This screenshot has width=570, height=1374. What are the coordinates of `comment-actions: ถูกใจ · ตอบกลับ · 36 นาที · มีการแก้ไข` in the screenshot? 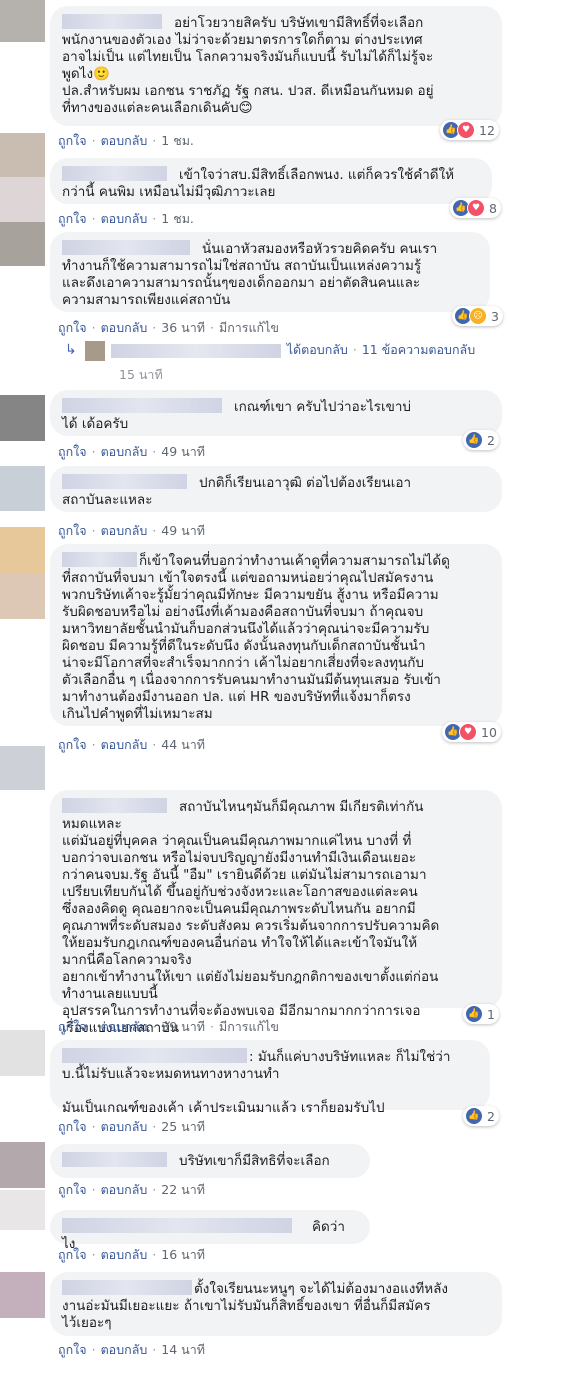 It's located at (168, 327).